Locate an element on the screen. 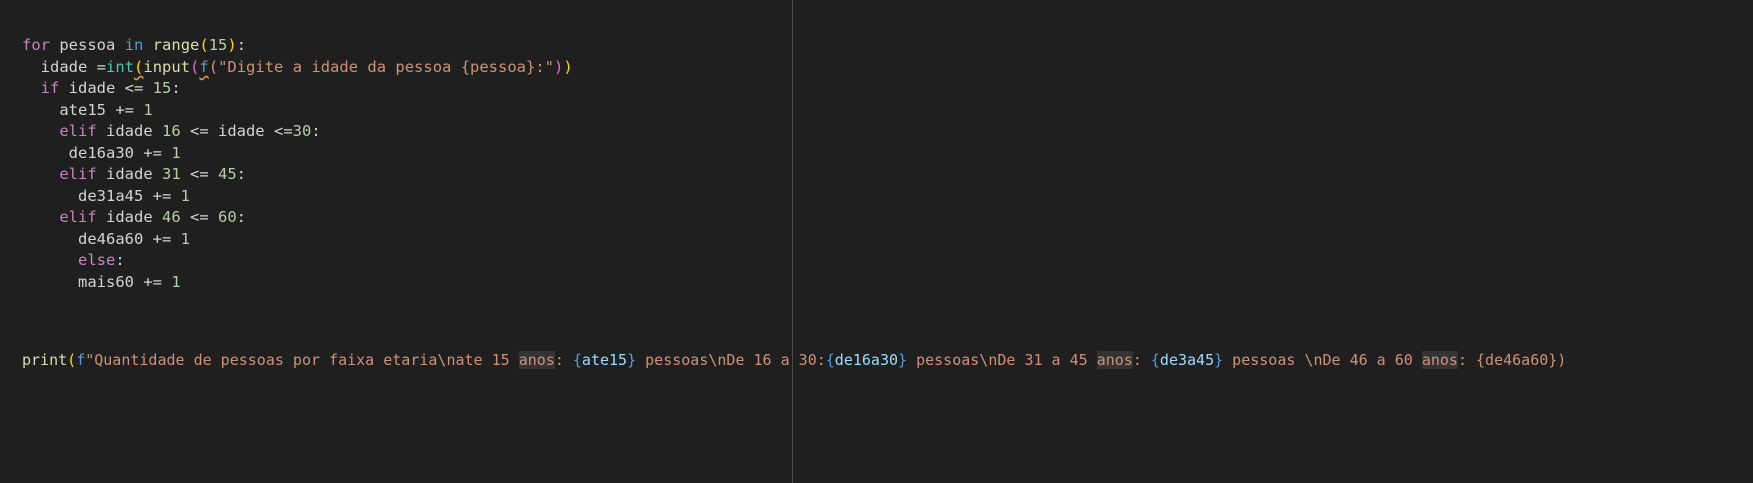 Image resolution: width=1753 pixels, height=483 pixels. string-literal: "Digite a idade da pessoa {pessoa}:" is located at coordinates (386, 67).